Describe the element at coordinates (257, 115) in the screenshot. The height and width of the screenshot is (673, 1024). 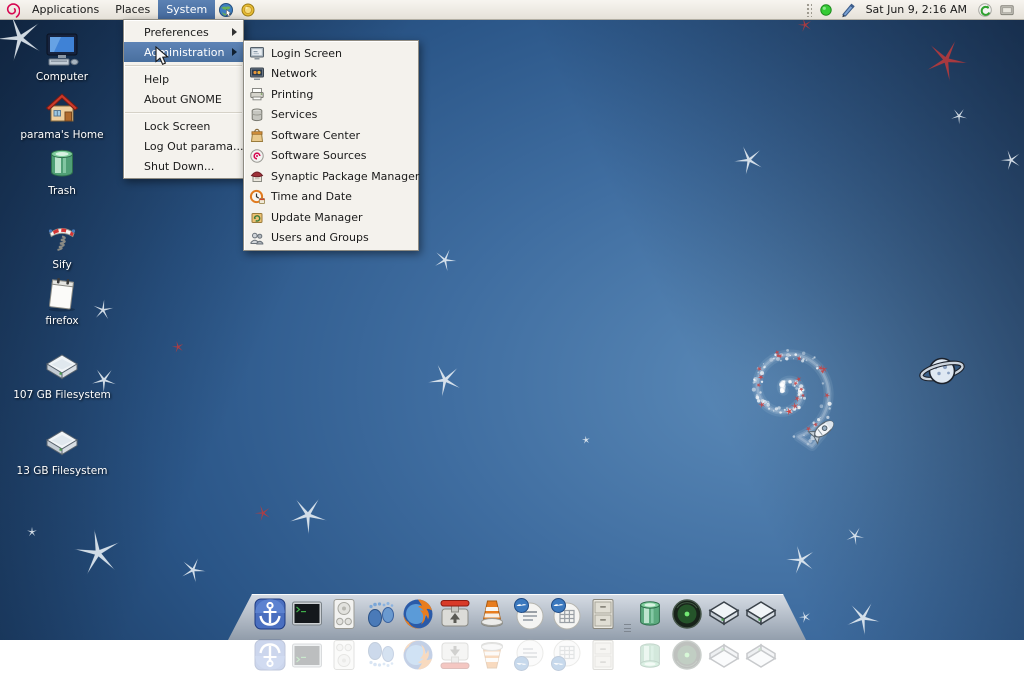
I see `services-icon` at that location.